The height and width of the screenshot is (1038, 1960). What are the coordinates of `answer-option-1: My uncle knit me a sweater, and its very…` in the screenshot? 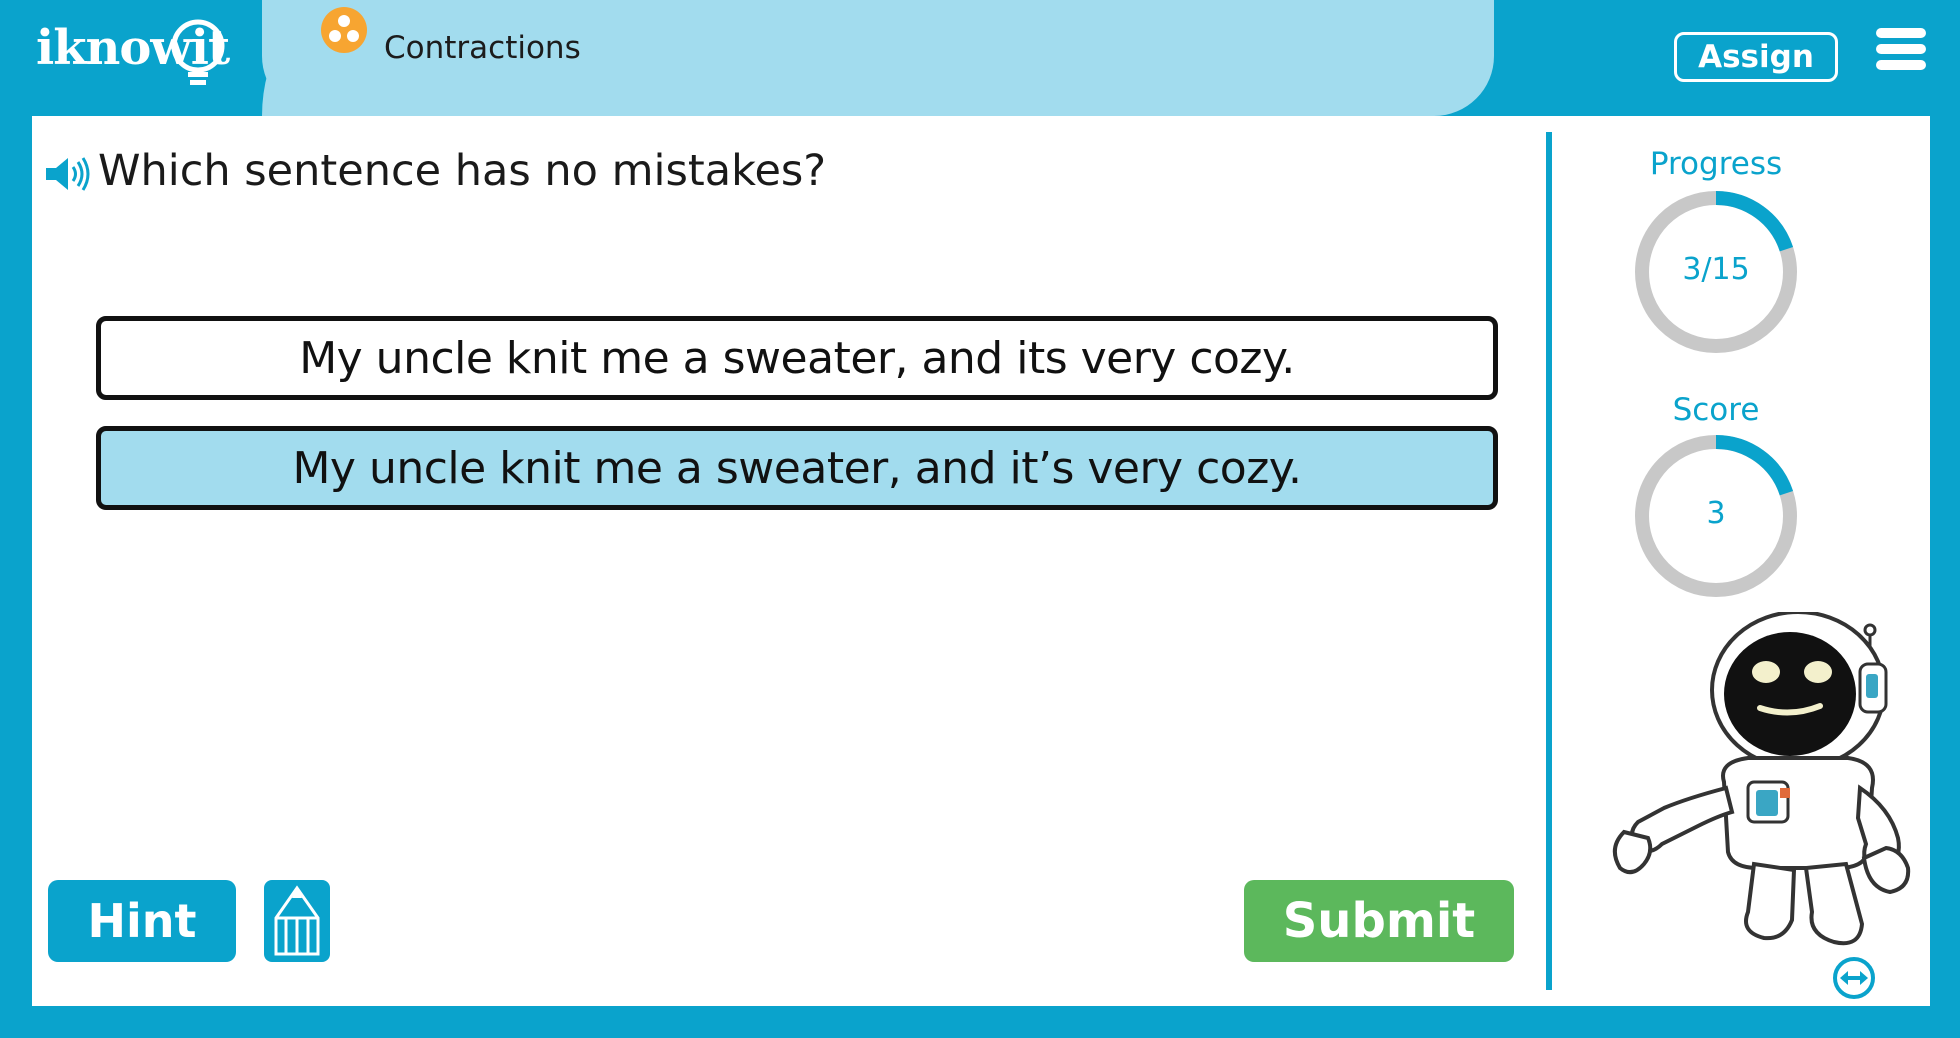 It's located at (797, 358).